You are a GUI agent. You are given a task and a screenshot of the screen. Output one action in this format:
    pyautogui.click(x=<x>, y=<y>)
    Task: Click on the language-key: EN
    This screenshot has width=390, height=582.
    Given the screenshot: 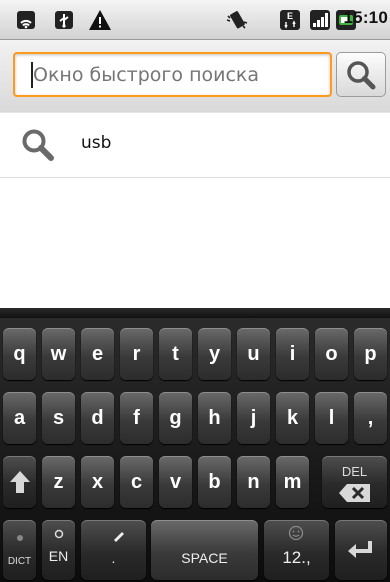 What is the action you would take?
    pyautogui.click(x=58, y=550)
    